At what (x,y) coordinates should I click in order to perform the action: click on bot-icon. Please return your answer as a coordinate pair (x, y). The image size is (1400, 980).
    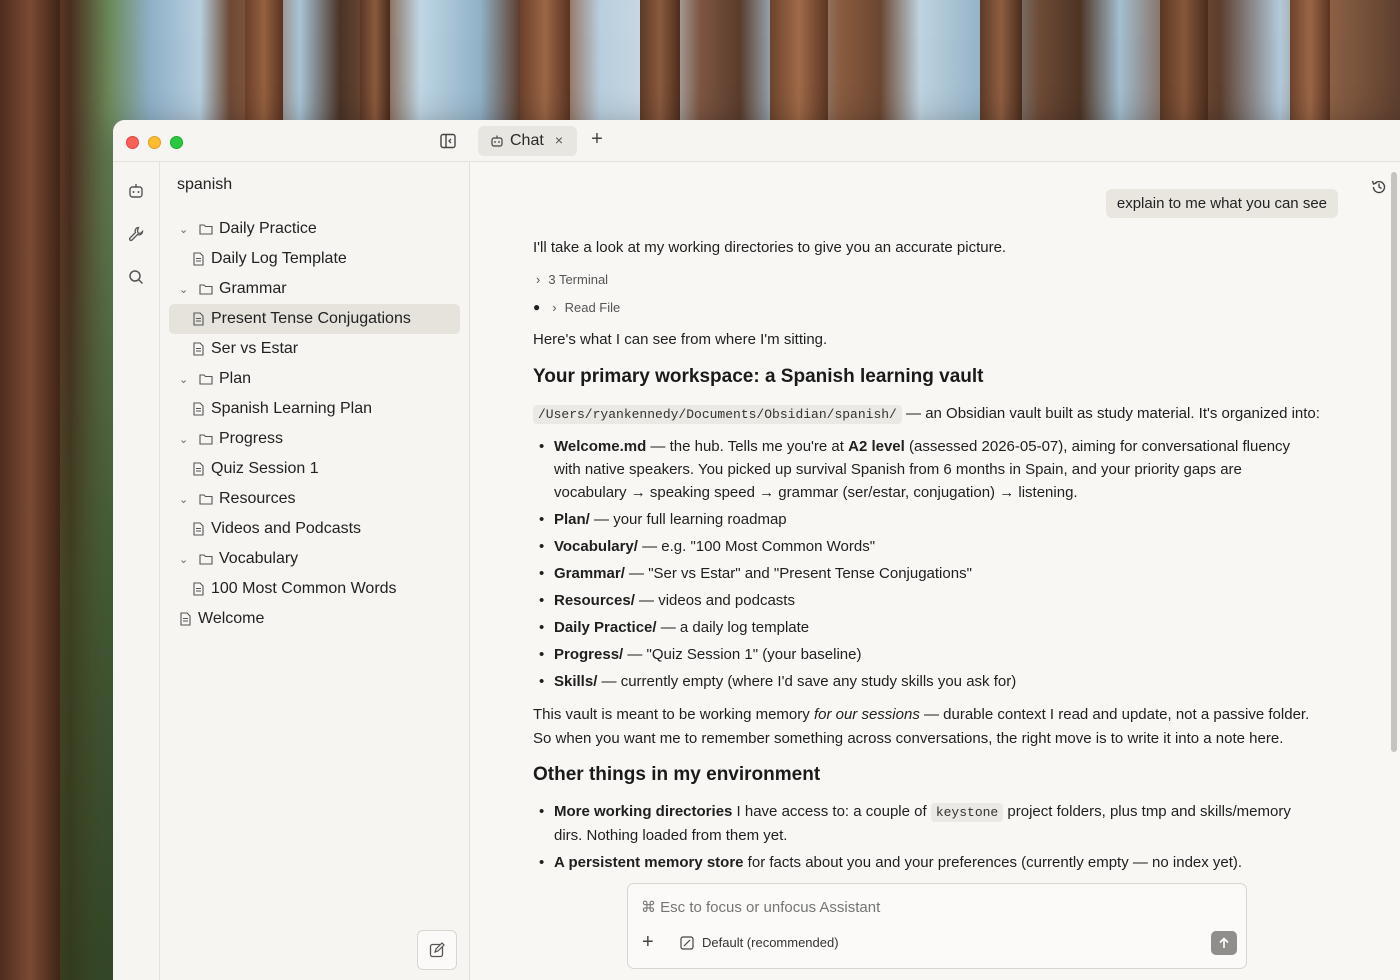
    Looking at the image, I should click on (136, 191).